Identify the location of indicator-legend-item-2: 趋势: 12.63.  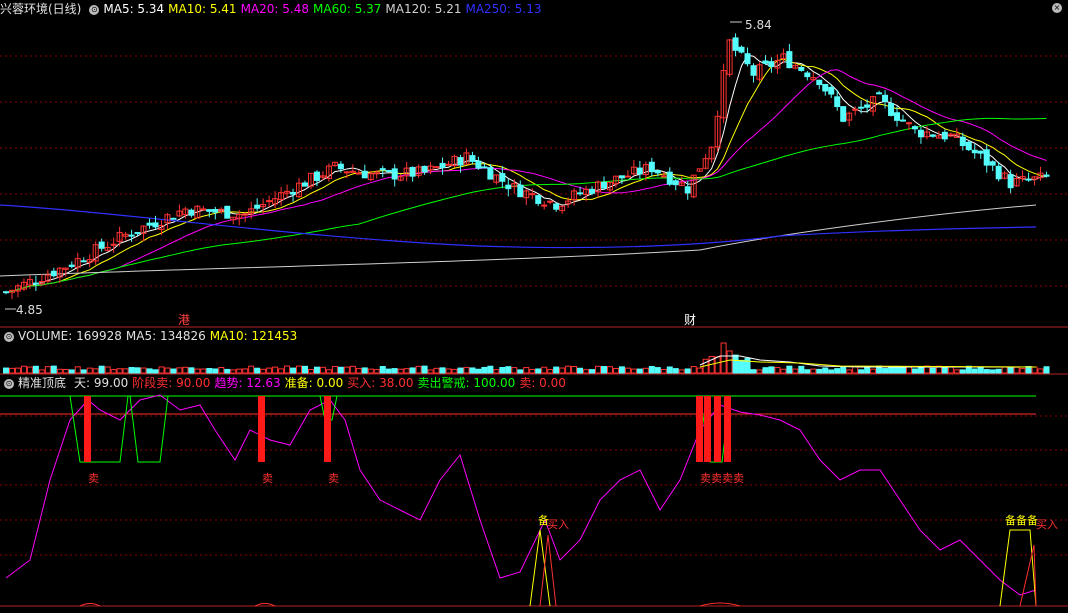
(247, 383).